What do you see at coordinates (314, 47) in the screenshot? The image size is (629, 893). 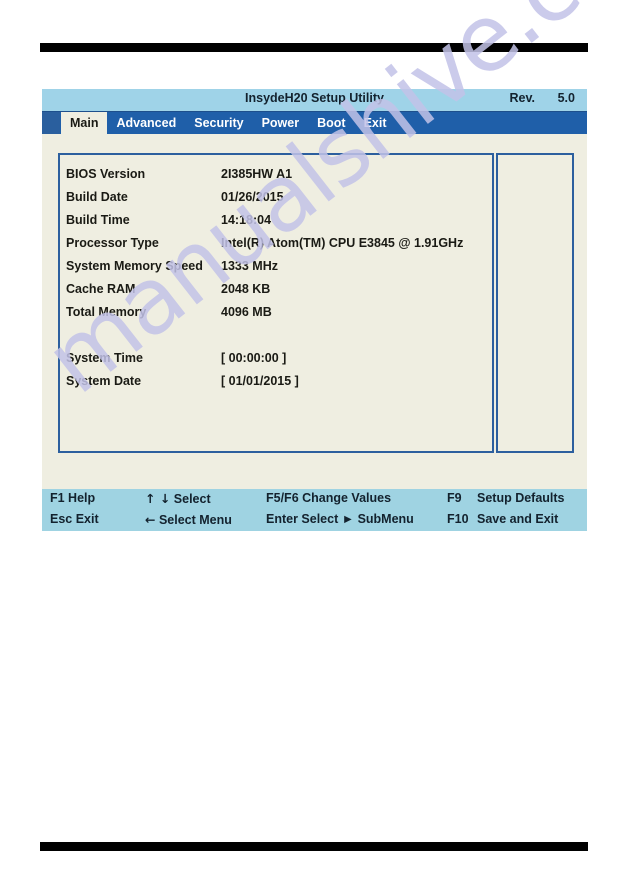 I see `page-rule-top` at bounding box center [314, 47].